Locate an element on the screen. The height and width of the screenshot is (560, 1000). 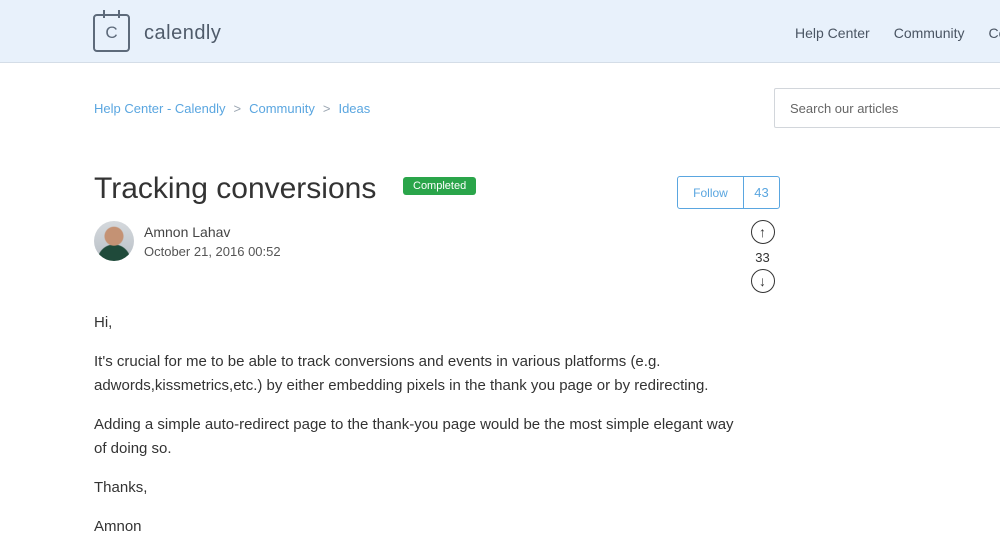
author-name: Amnon Lahav is located at coordinates (212, 232).